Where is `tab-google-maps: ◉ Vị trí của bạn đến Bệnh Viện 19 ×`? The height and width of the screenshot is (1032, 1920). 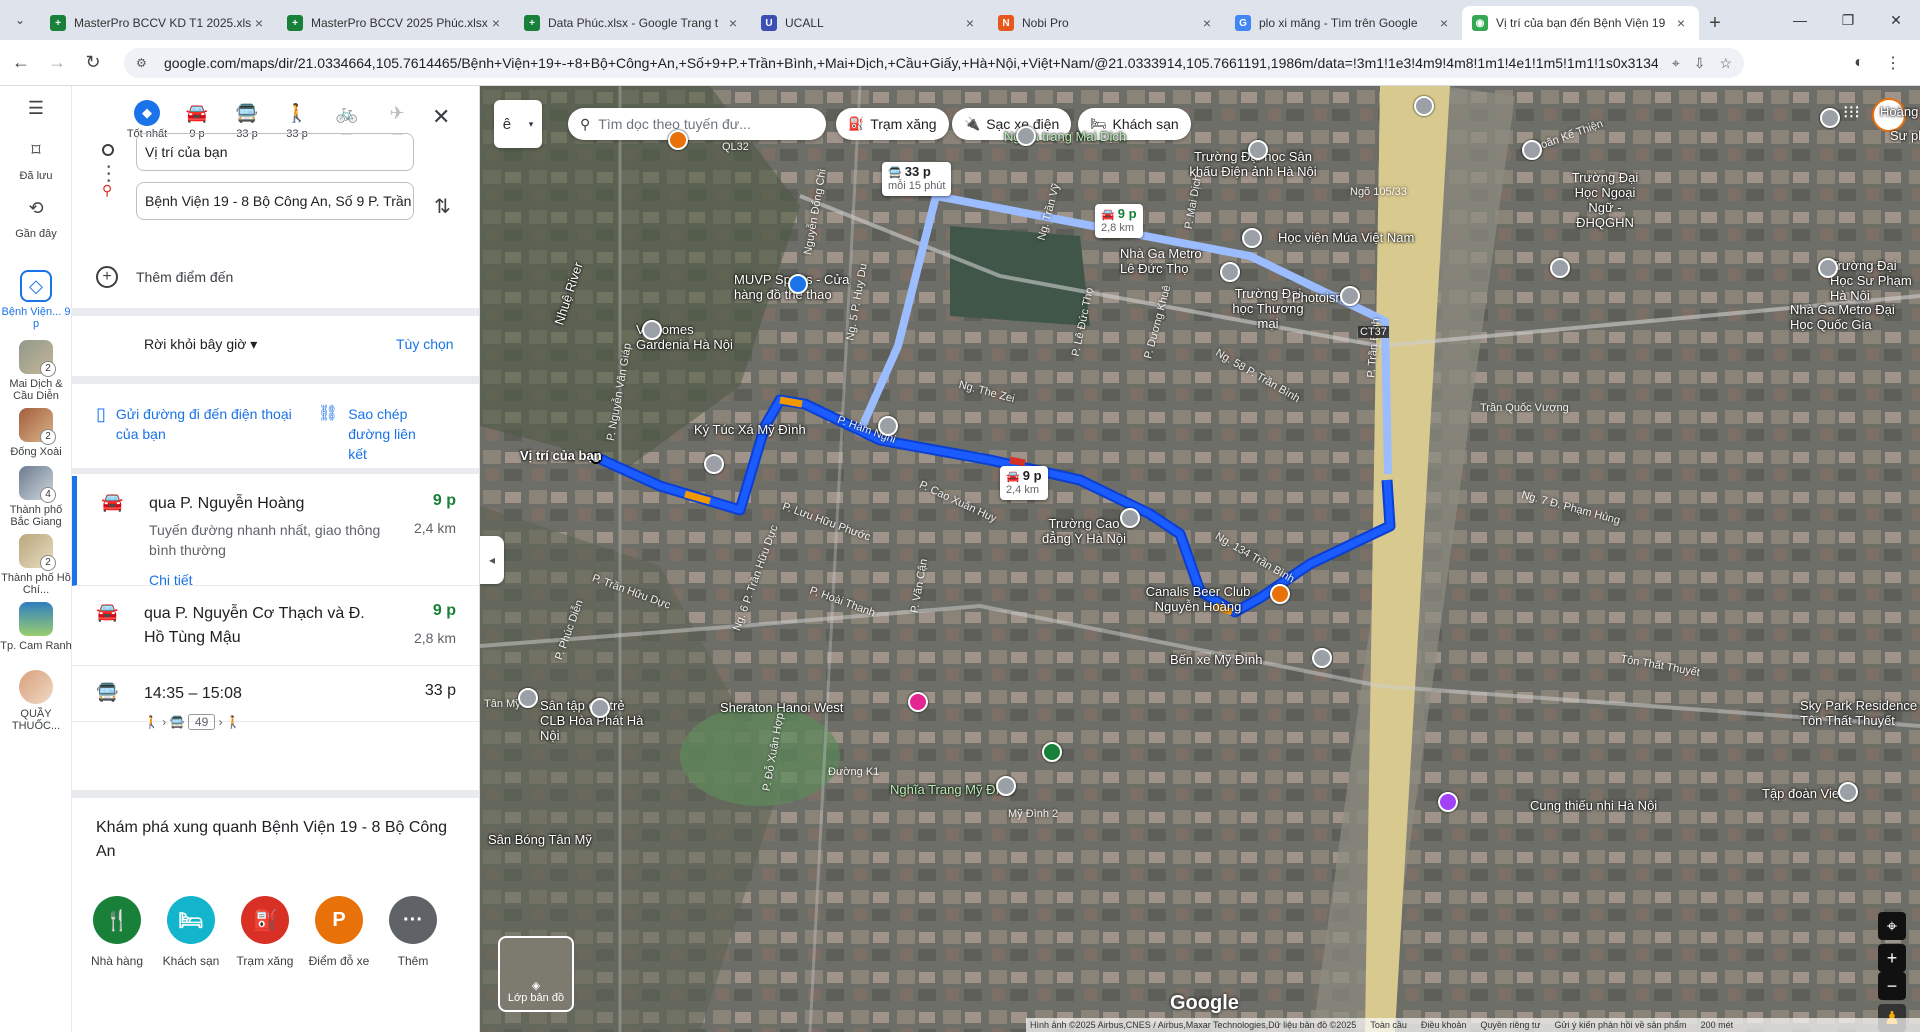
tab-google-maps: ◉ Vị trí của bạn đến Bệnh Viện 19 × is located at coordinates (1580, 23).